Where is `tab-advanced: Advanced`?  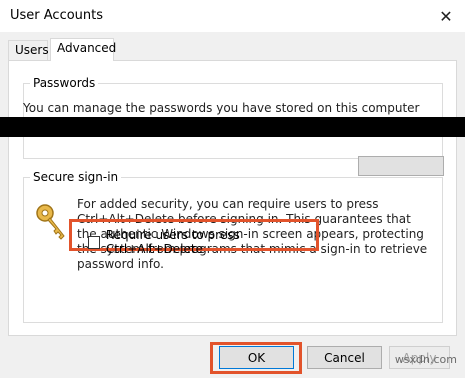
tab-advanced: Advanced is located at coordinates (83, 49).